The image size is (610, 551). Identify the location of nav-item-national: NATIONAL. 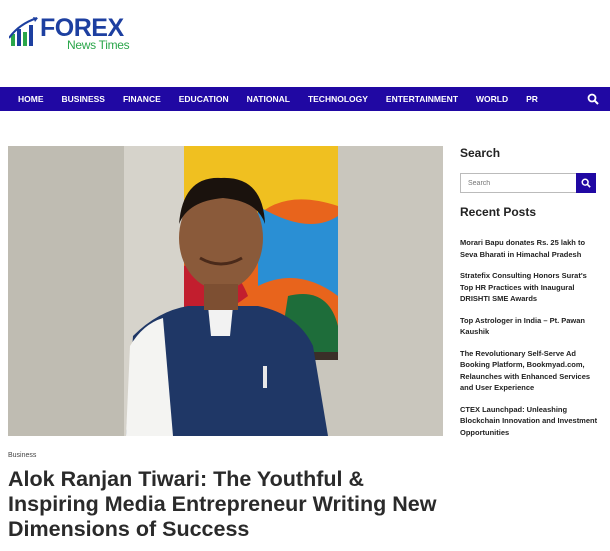
(268, 99).